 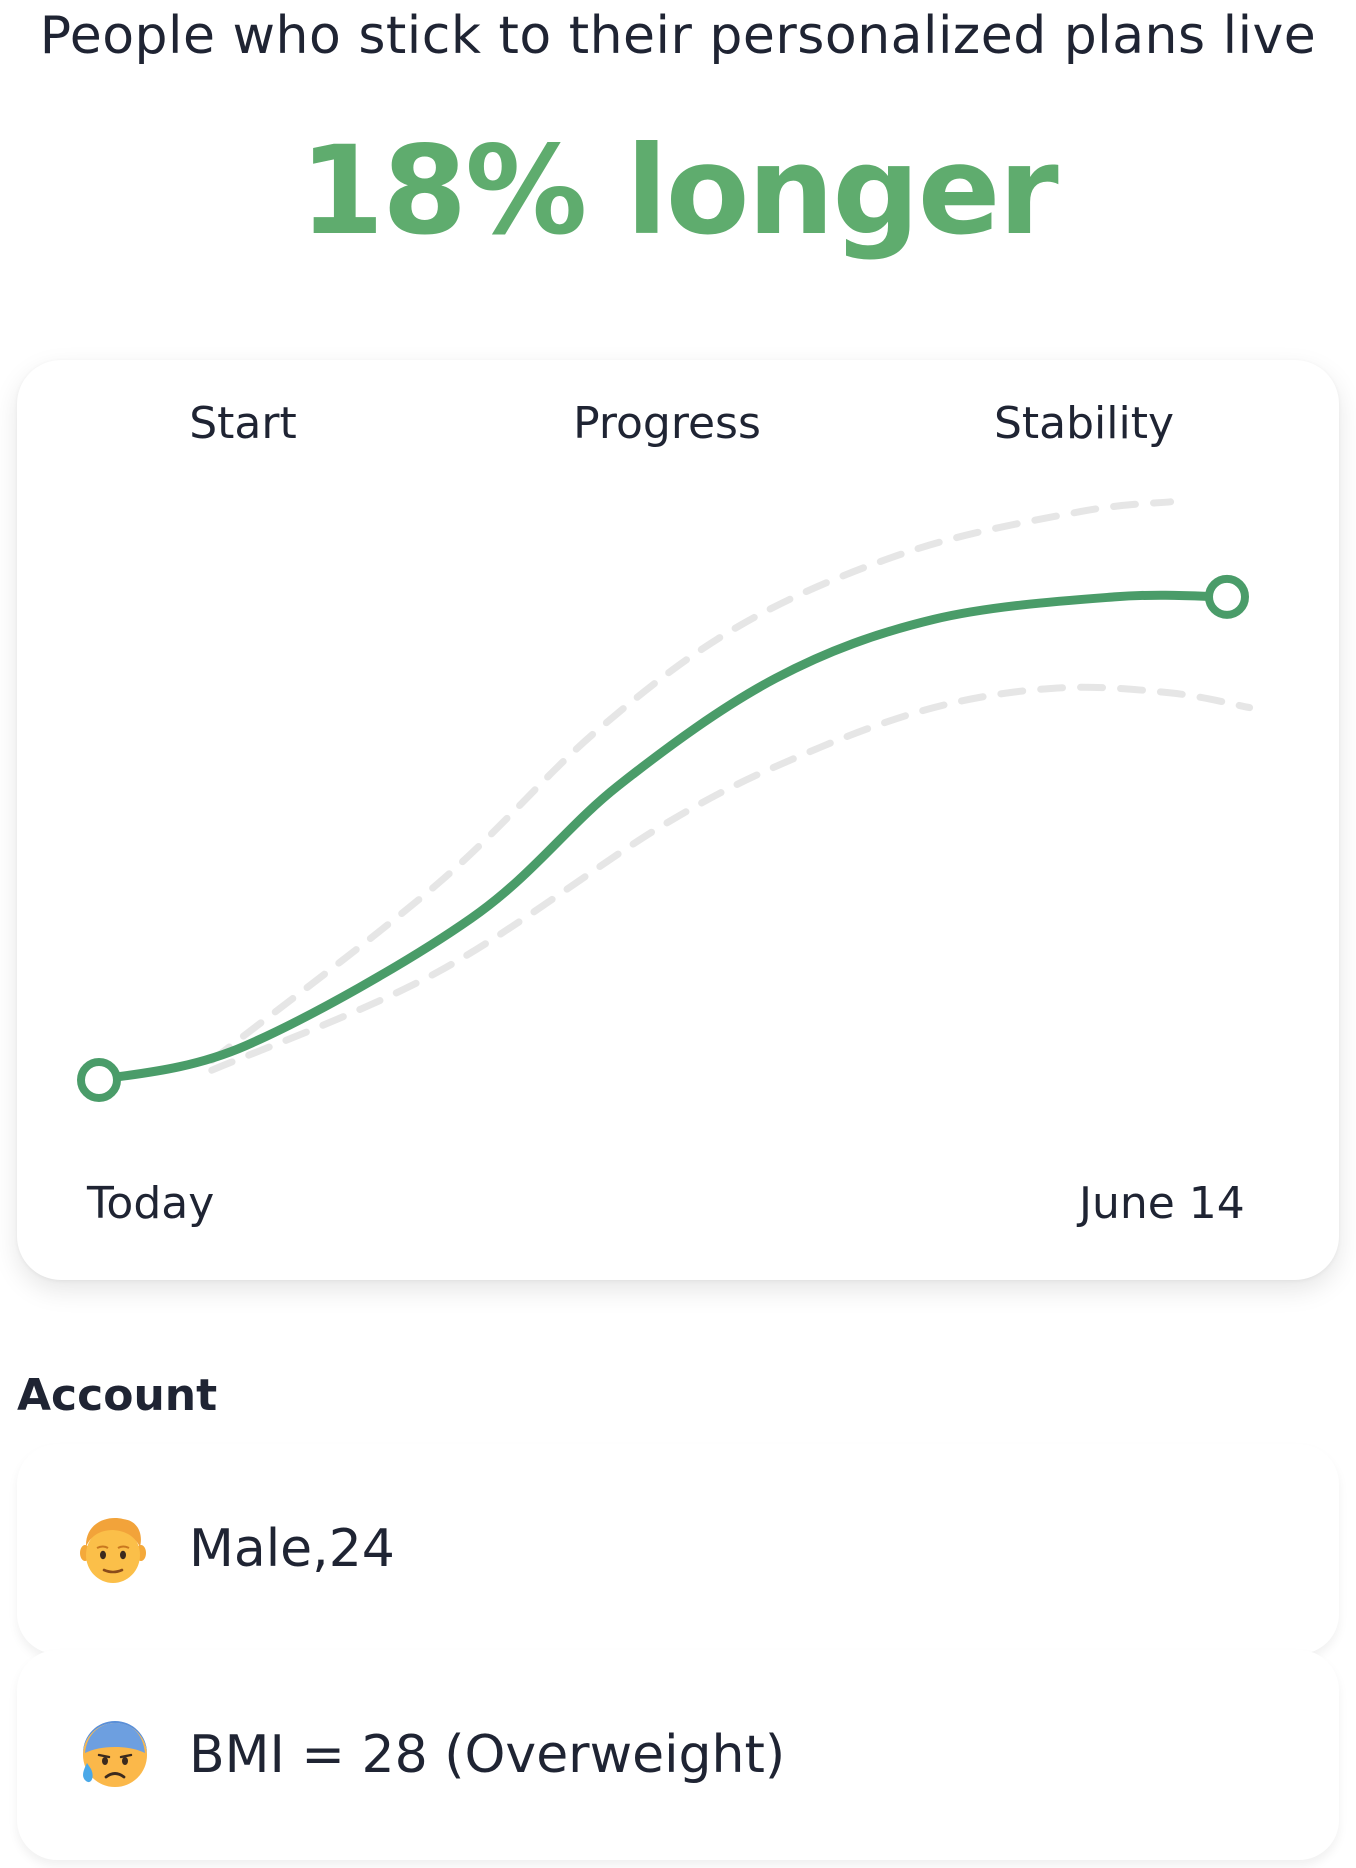 What do you see at coordinates (99, 1080) in the screenshot?
I see `start-point-marker` at bounding box center [99, 1080].